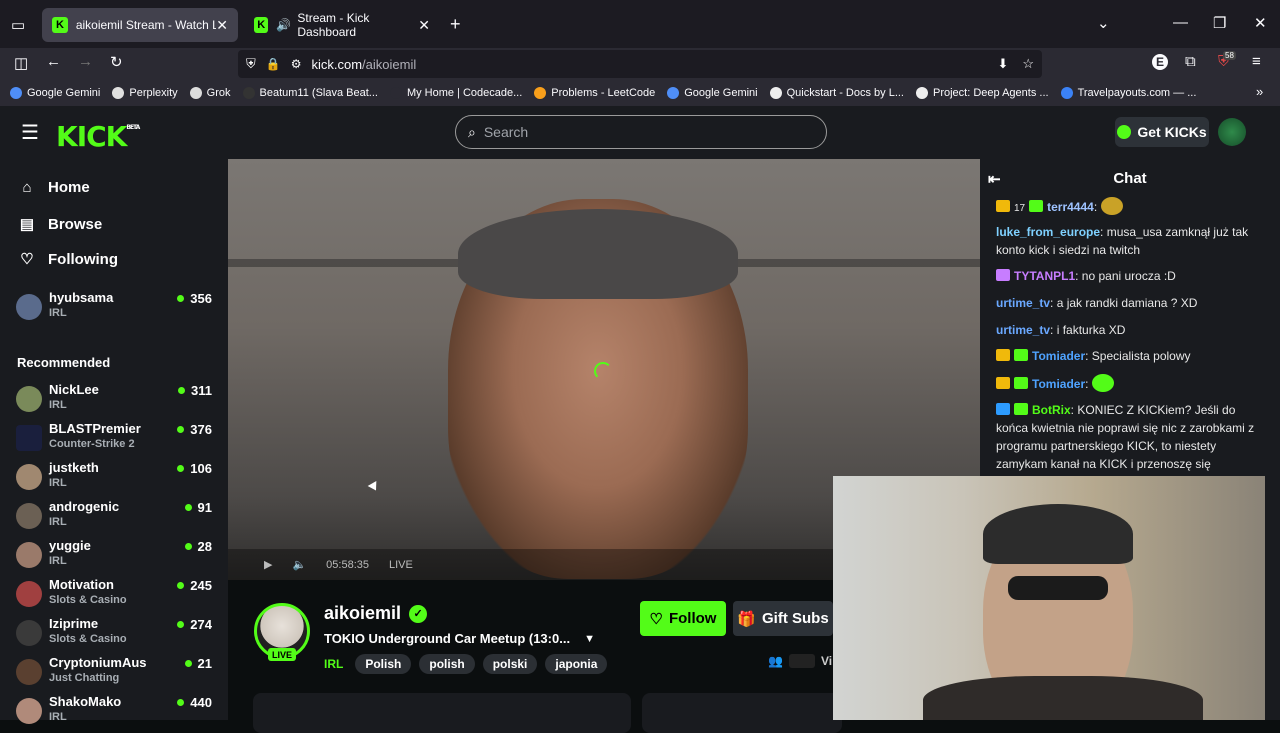 This screenshot has width=1280, height=733. I want to click on minimize-icon: —, so click(1180, 22).